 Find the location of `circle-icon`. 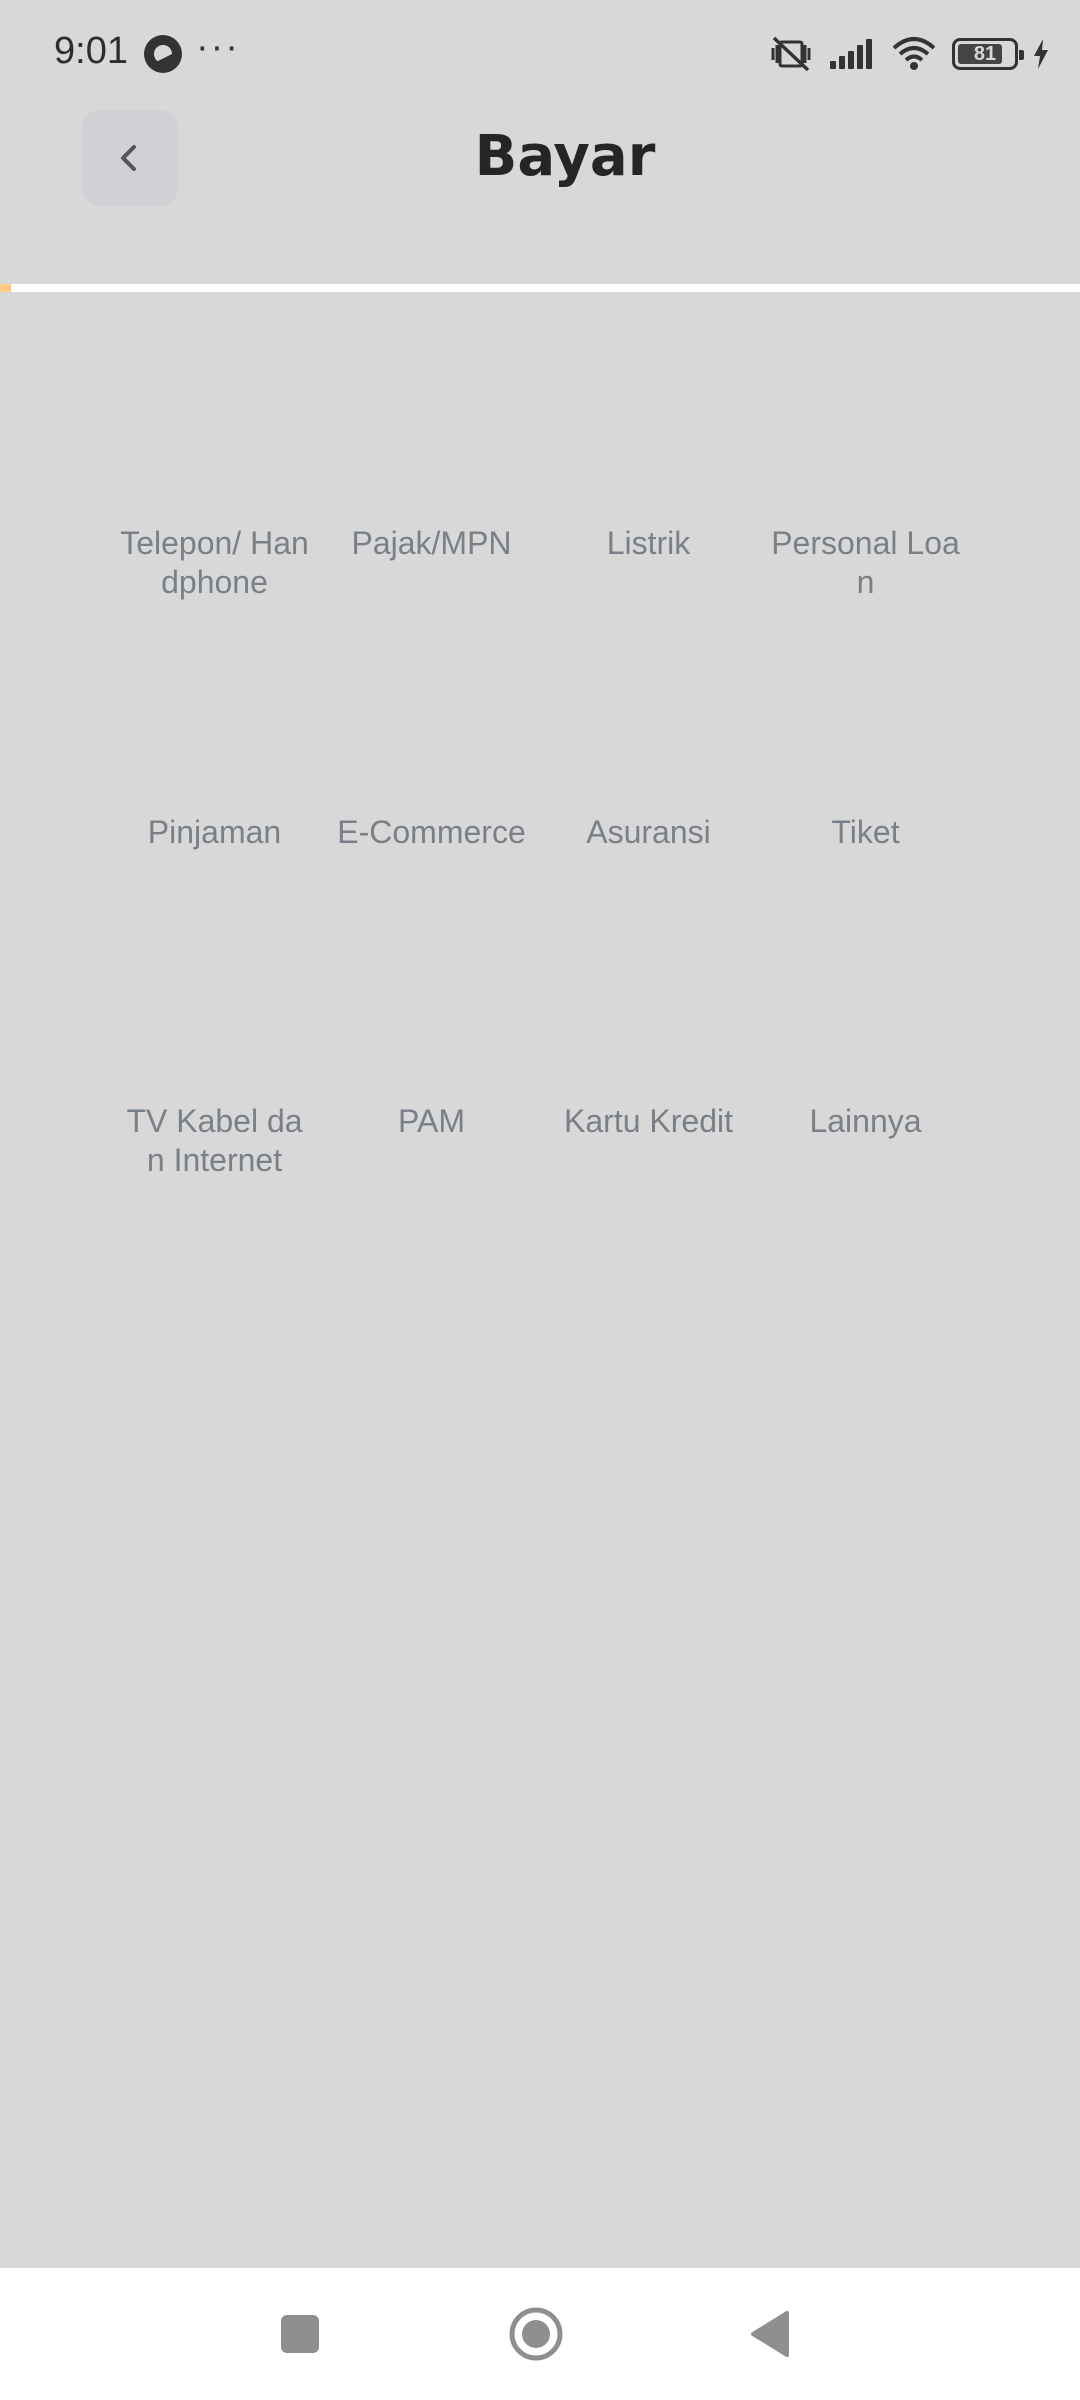

circle-icon is located at coordinates (536, 2334).